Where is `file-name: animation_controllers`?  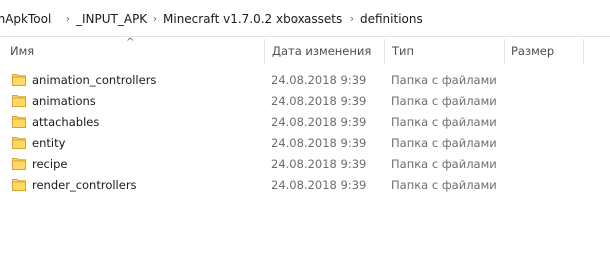 file-name: animation_controllers is located at coordinates (94, 80).